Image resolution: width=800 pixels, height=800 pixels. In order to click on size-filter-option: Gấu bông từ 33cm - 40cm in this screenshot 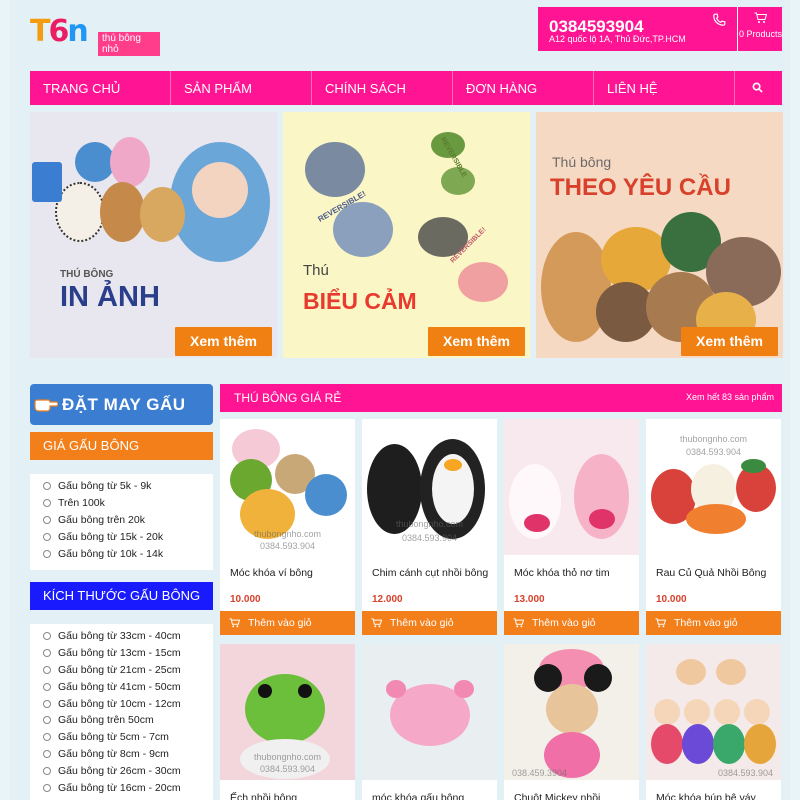, I will do `click(121, 636)`.